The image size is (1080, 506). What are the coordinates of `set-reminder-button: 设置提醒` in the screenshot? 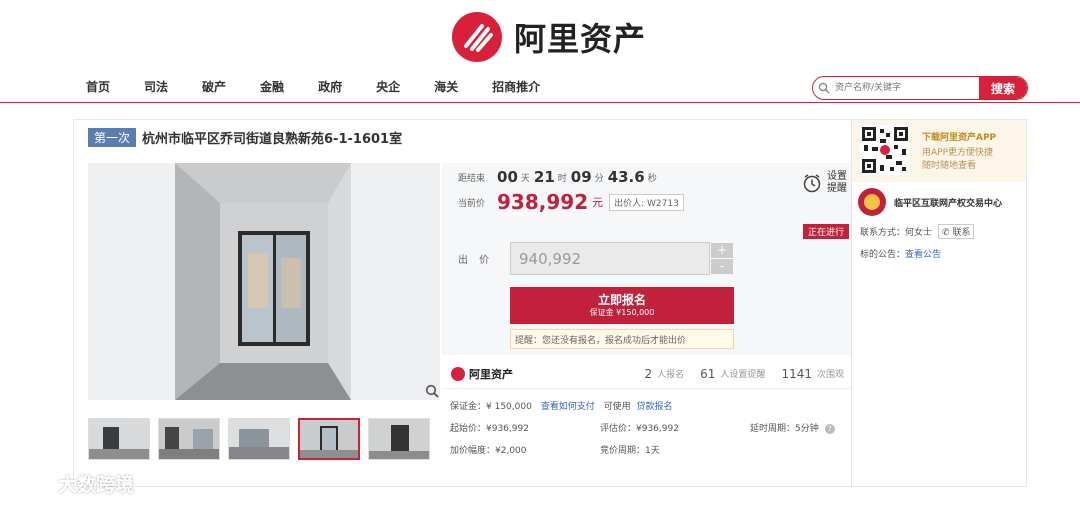 It's located at (824, 183).